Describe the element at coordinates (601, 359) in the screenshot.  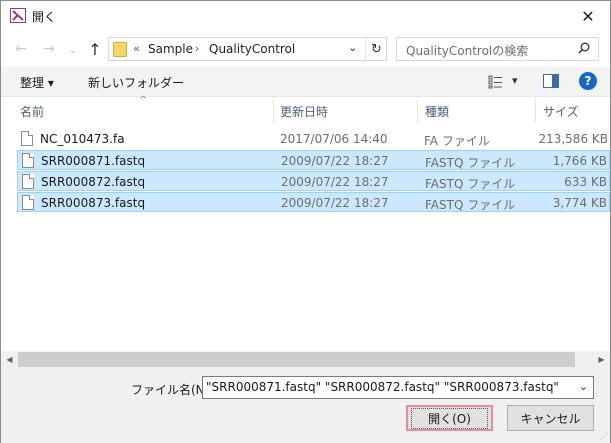
I see `scroll-right-icon: ▶` at that location.